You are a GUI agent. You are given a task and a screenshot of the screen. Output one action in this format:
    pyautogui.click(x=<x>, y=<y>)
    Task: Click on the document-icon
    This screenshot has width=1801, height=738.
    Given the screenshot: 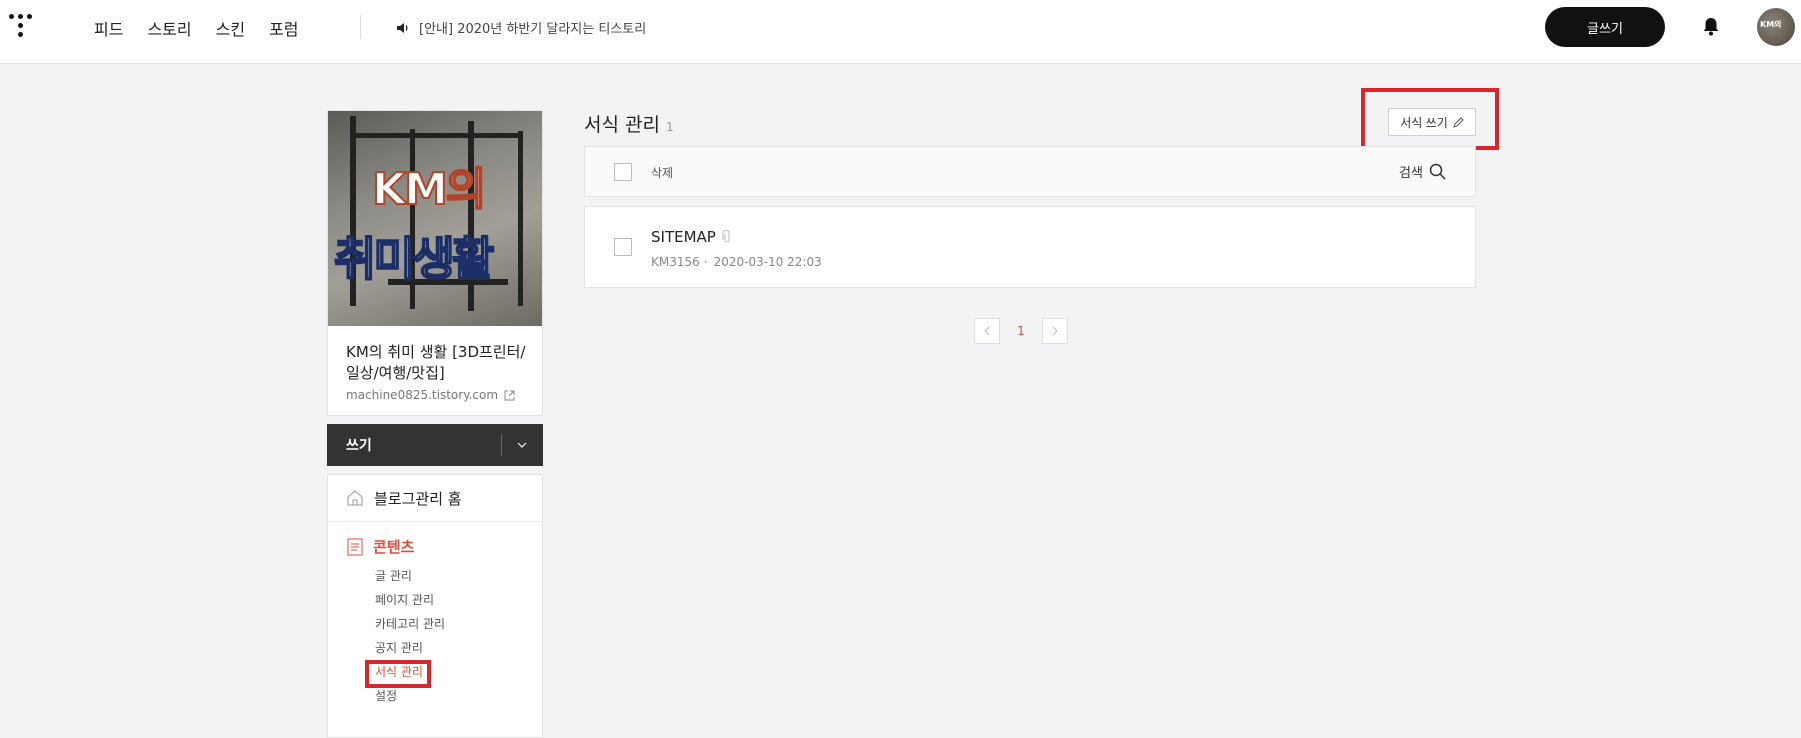 What is the action you would take?
    pyautogui.click(x=355, y=546)
    